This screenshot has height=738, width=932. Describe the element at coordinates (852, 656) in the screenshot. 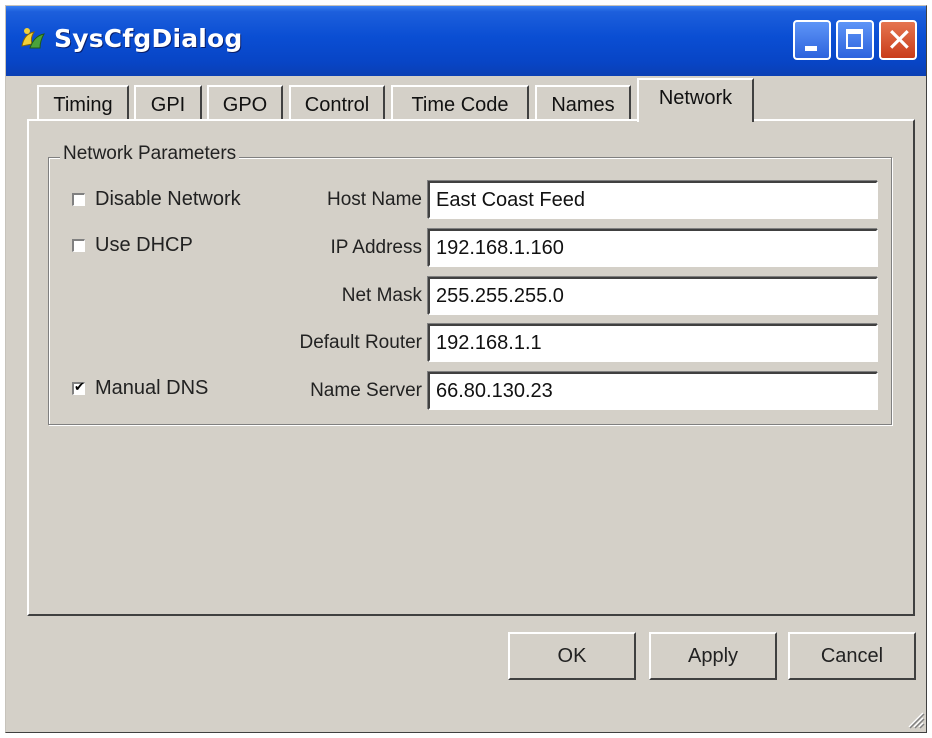

I see `cancel-button: Cancel` at that location.